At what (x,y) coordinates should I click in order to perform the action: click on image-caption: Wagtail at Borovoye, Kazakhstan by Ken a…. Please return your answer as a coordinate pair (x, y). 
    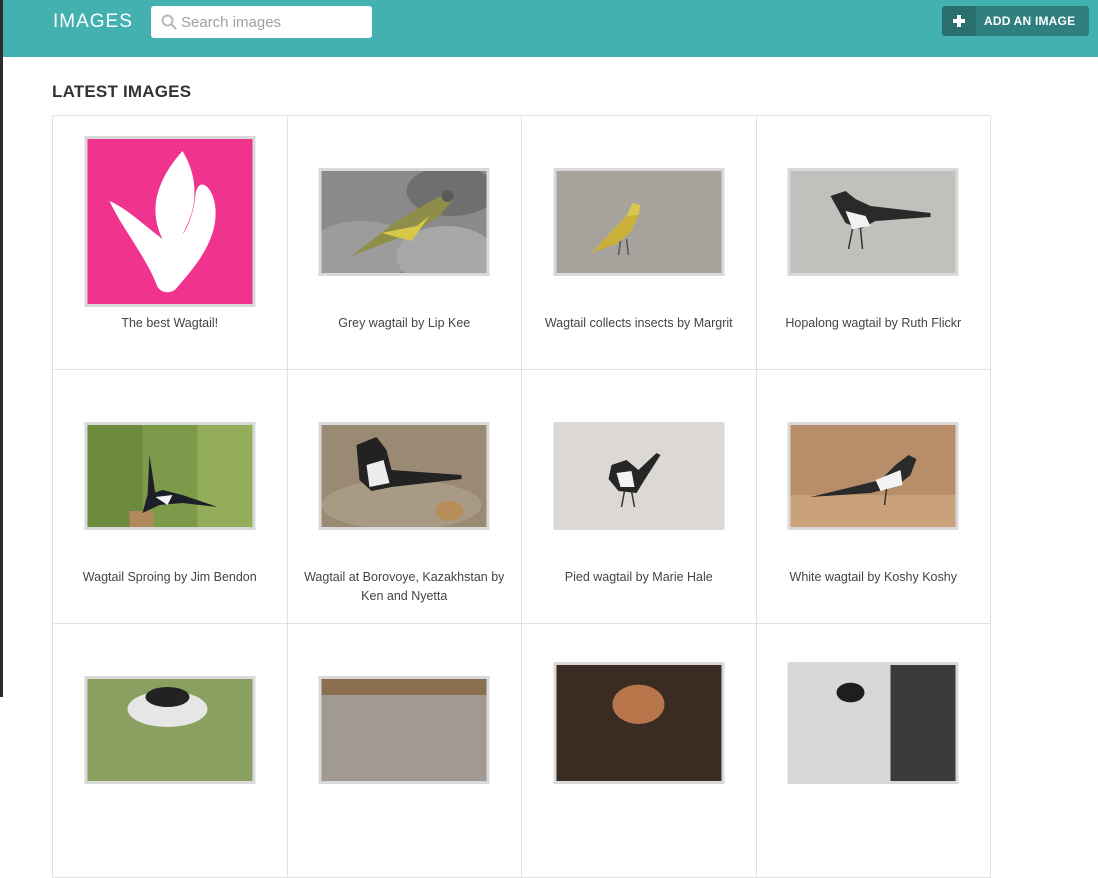
    Looking at the image, I should click on (404, 586).